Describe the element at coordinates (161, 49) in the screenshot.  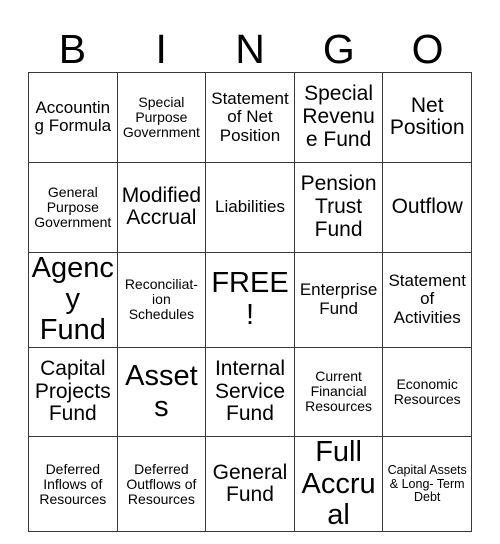
I see `bingo-header-letter-i: I` at that location.